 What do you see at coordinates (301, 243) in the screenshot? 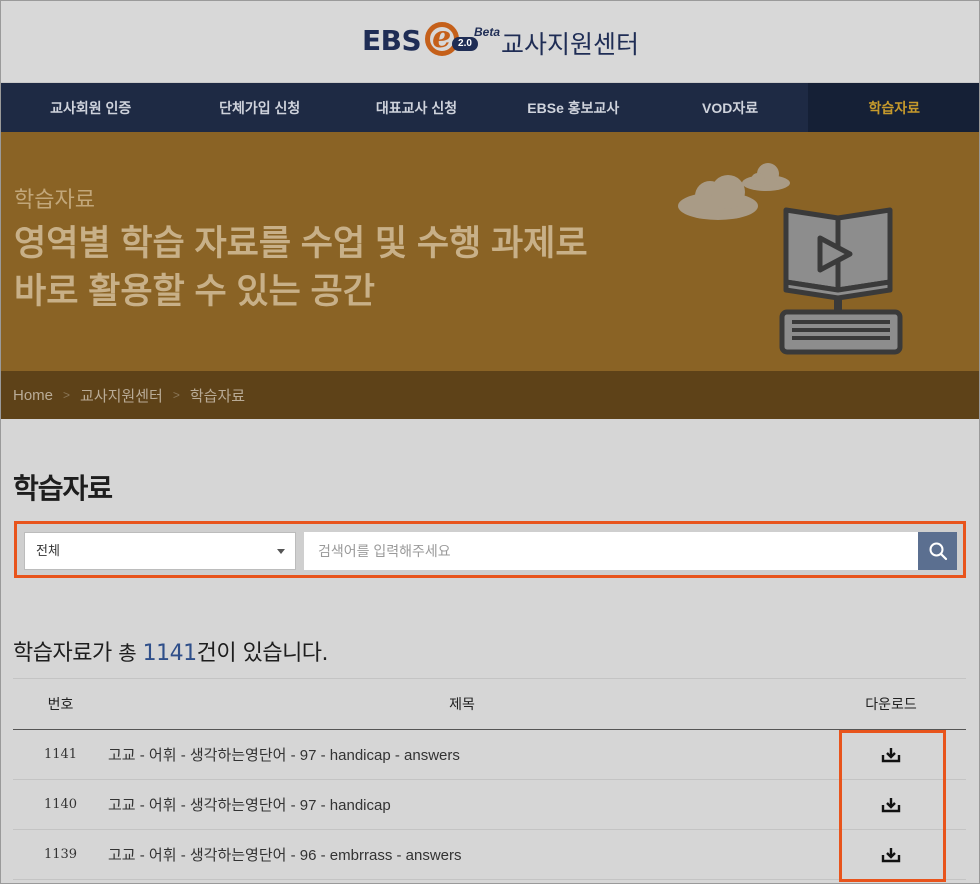
I see `hero-title-line1: 영역별 학습 자료를 수업 및 수행 과제로` at bounding box center [301, 243].